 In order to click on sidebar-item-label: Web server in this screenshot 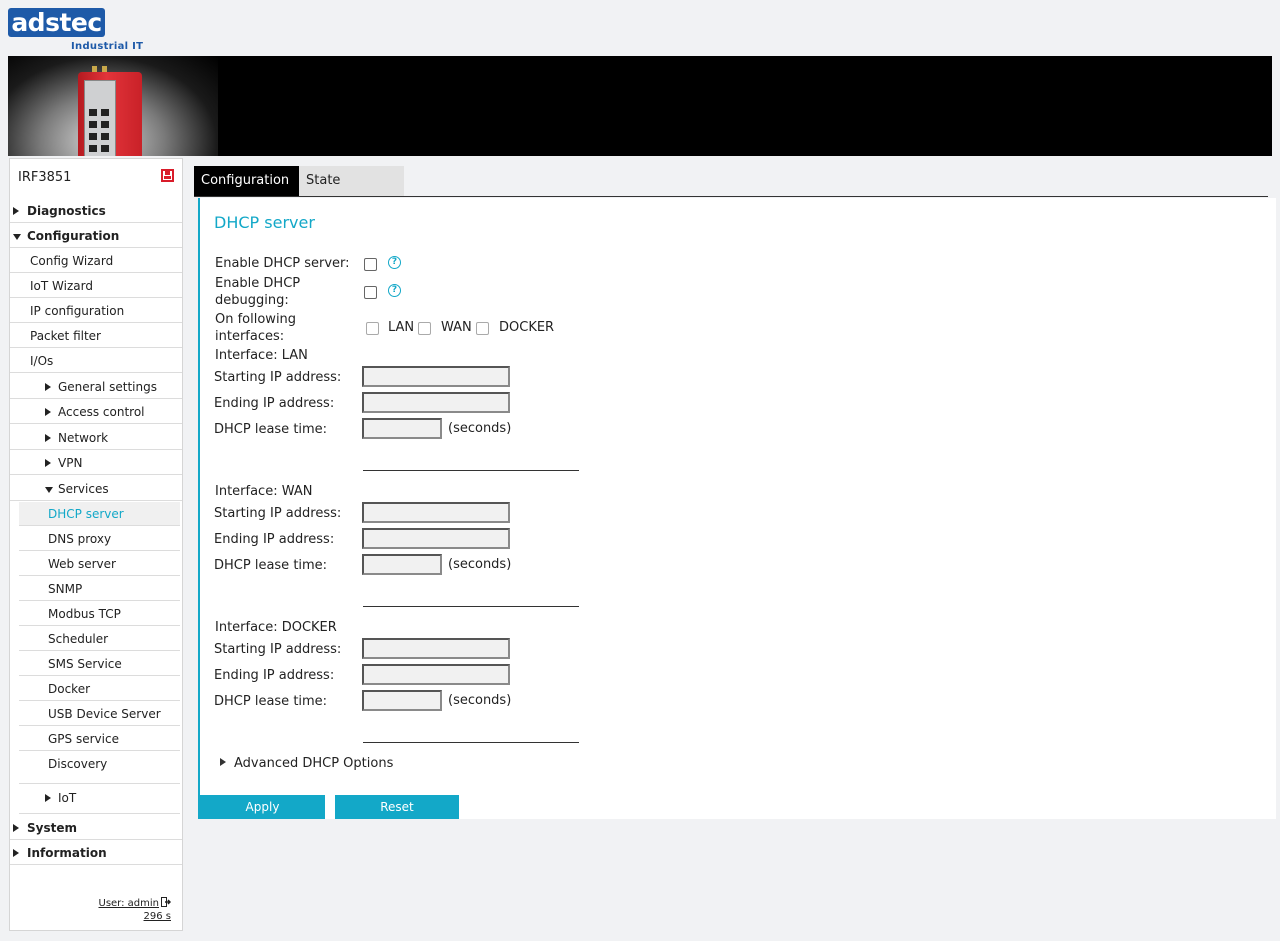, I will do `click(82, 564)`.